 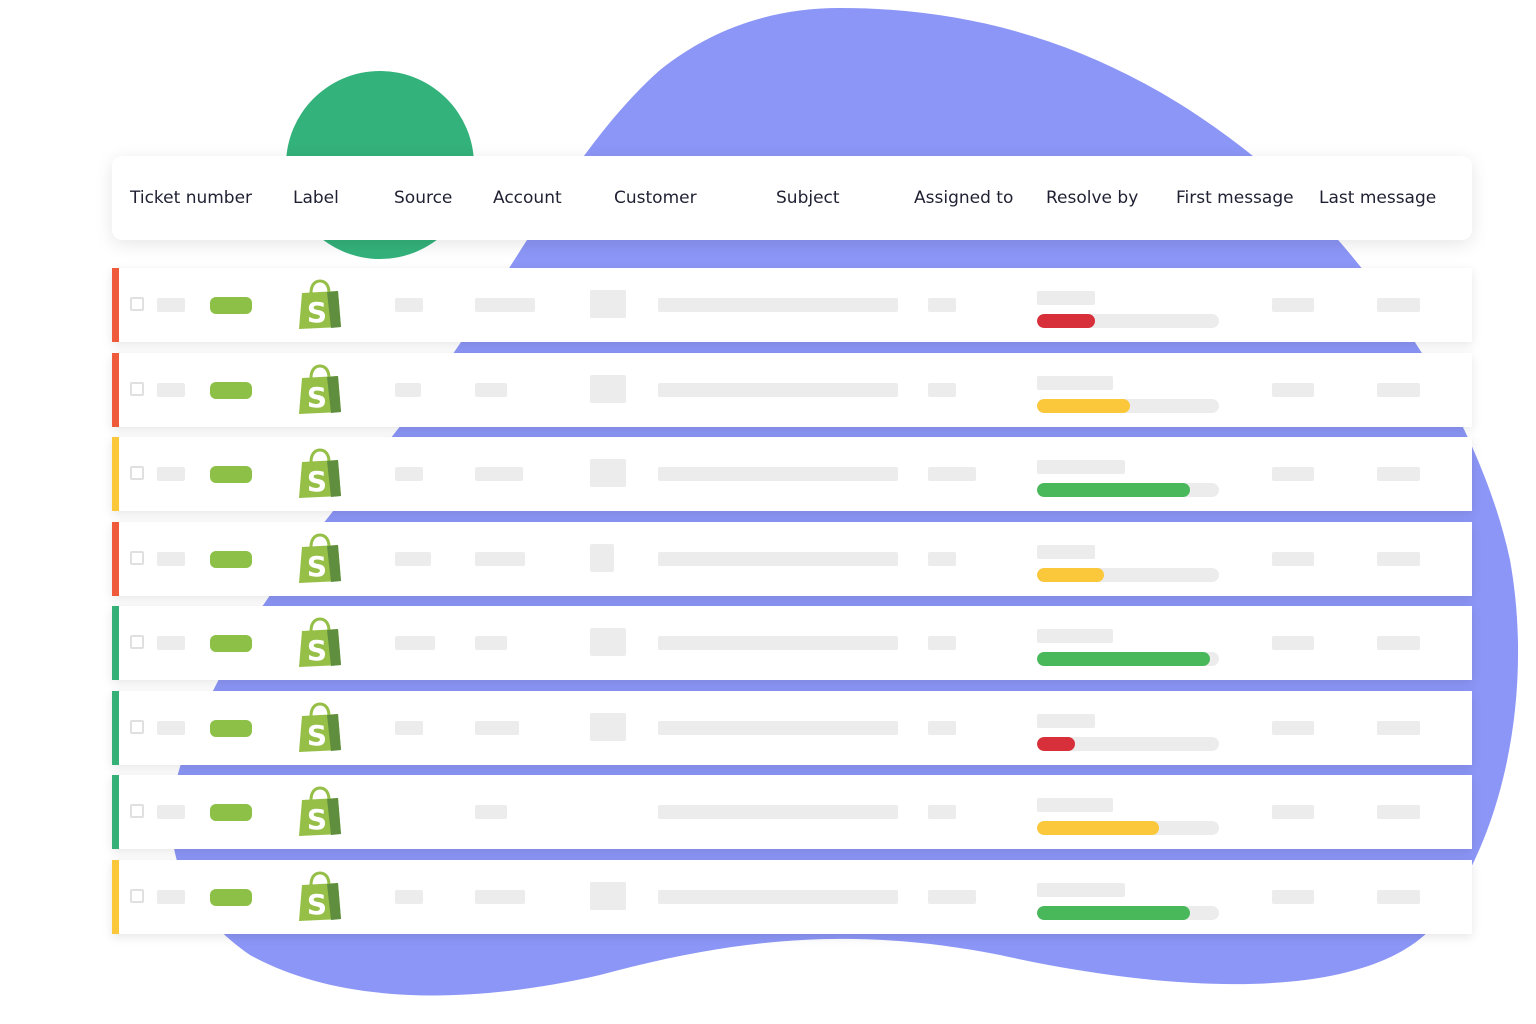 I want to click on column-header-ticket: Ticket number, so click(x=191, y=198).